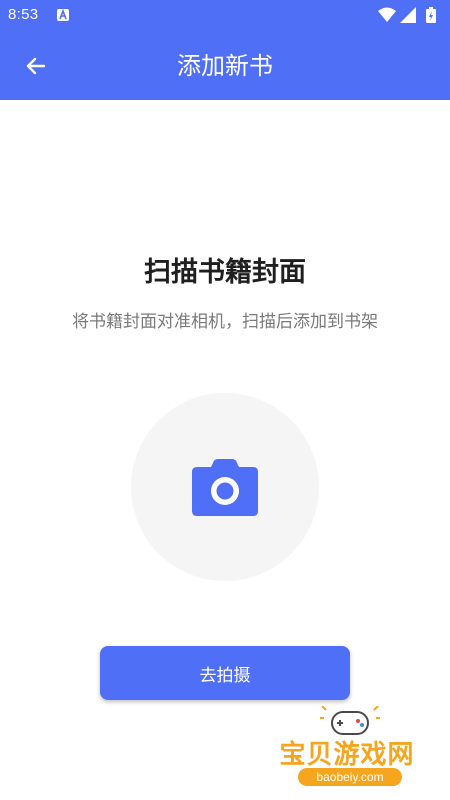 This screenshot has width=450, height=800. I want to click on back-button, so click(36, 66).